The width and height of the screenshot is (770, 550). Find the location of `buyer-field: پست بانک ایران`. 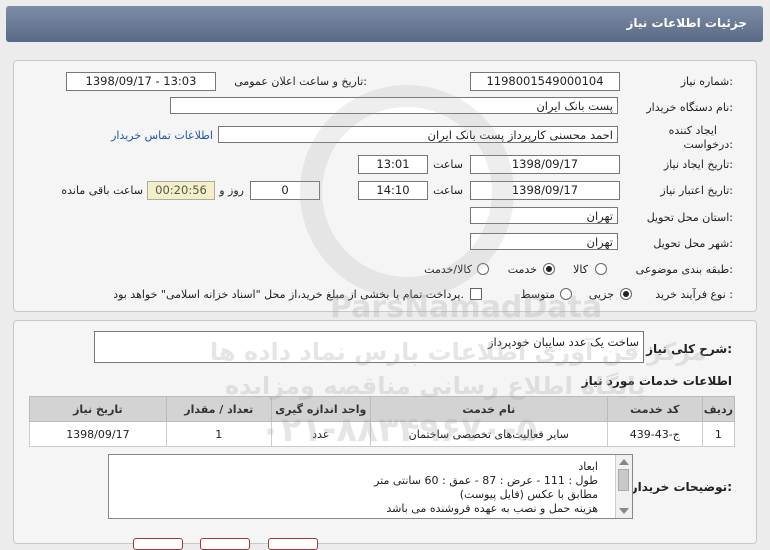

buyer-field: پست بانک ایران is located at coordinates (394, 105).